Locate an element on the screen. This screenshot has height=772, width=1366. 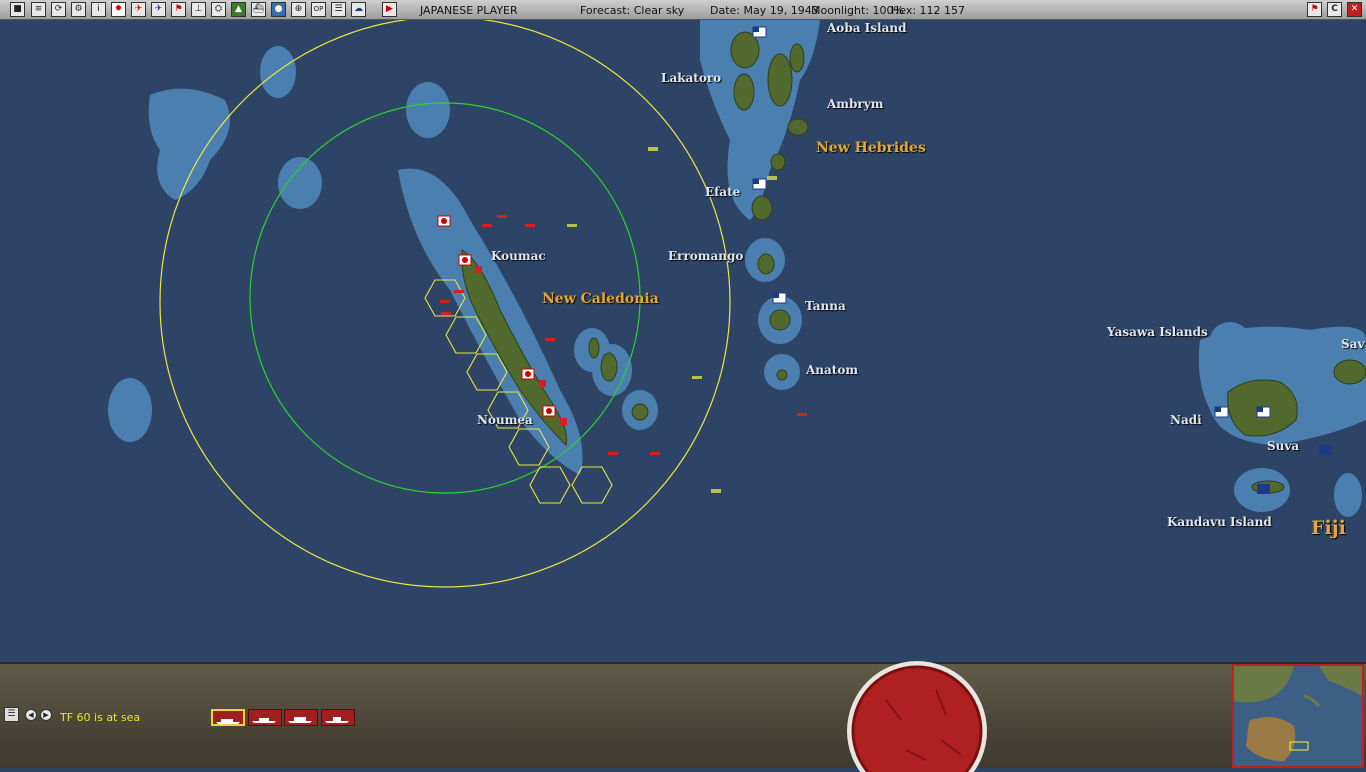
weather-icon: ☁ is located at coordinates (358, 9).